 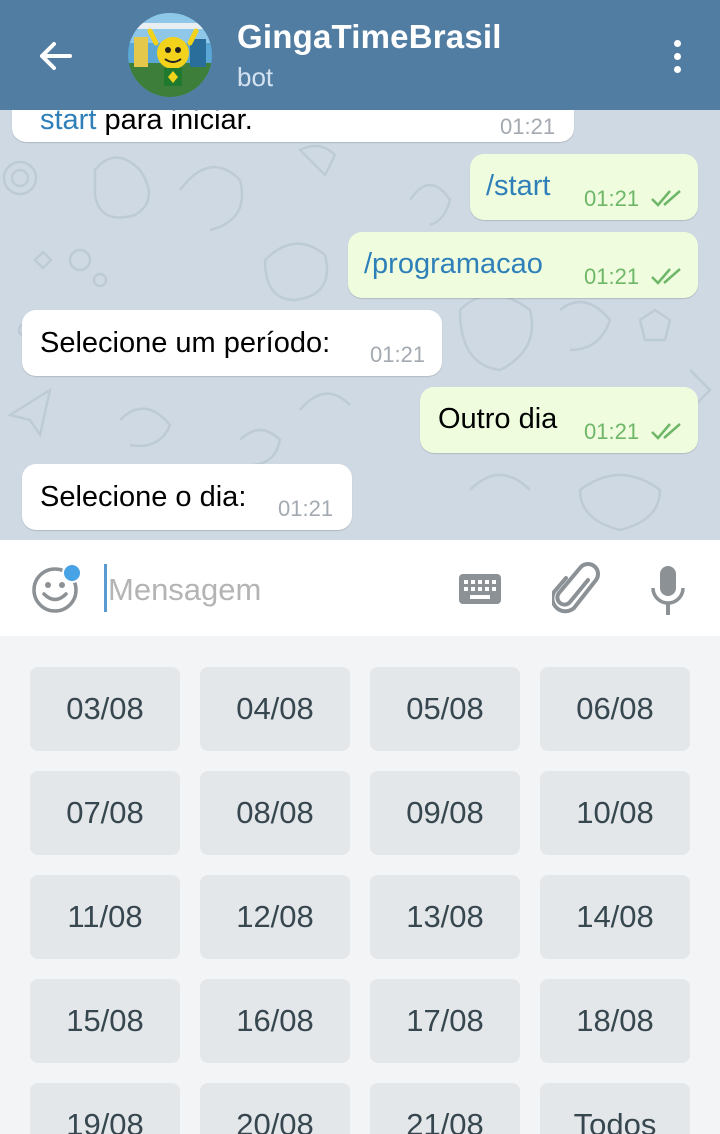 What do you see at coordinates (255, 77) in the screenshot?
I see `chat-subtitle: bot` at bounding box center [255, 77].